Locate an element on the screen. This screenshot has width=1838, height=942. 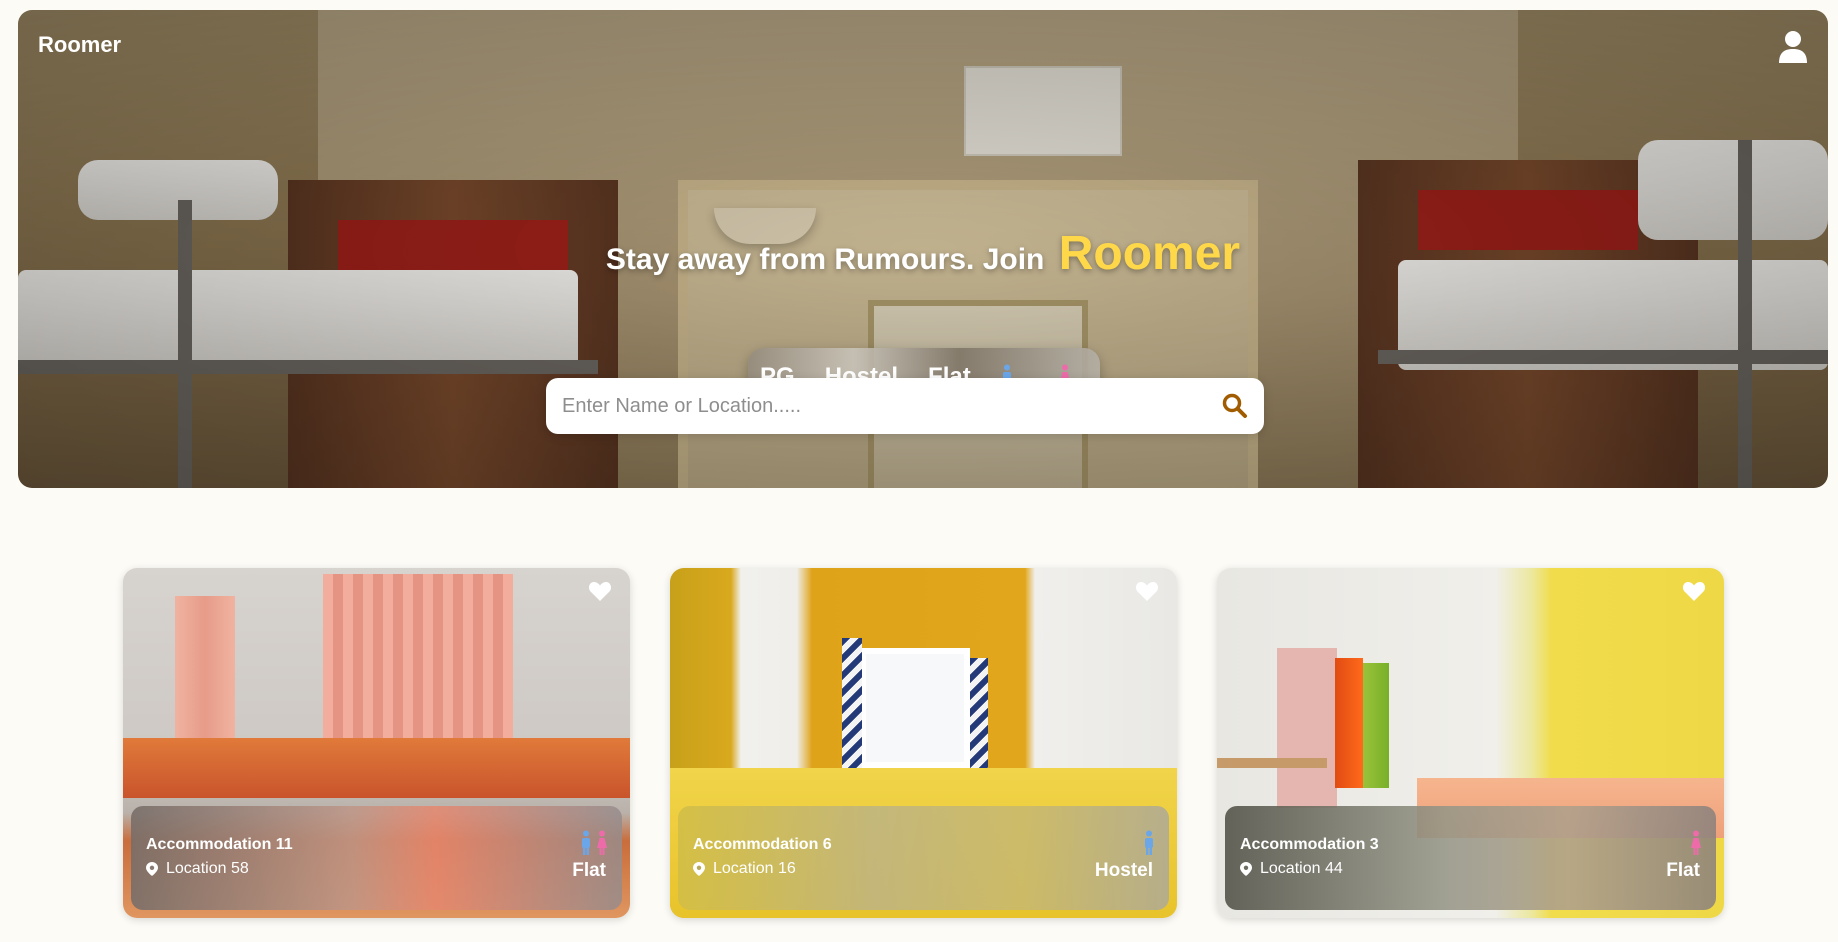
hero-tagline: Stay away from Rumours. Join Roomer is located at coordinates (923, 253).